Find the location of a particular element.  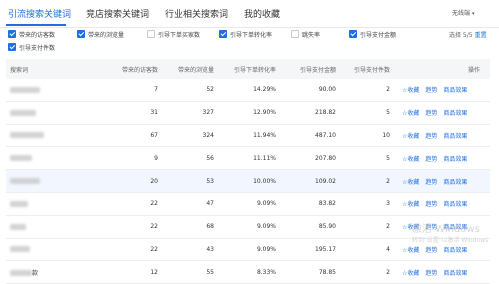

visitors-cell: 9 is located at coordinates (134, 158).